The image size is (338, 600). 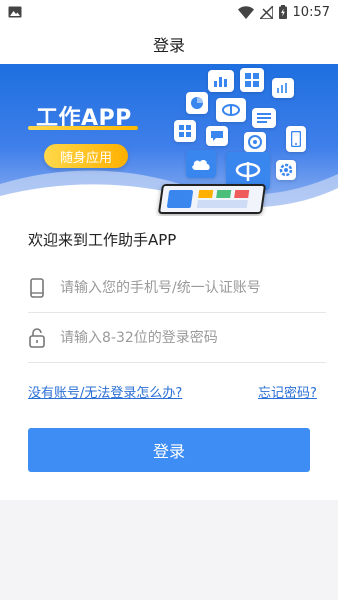 I want to click on wifi-icon, so click(x=245, y=12).